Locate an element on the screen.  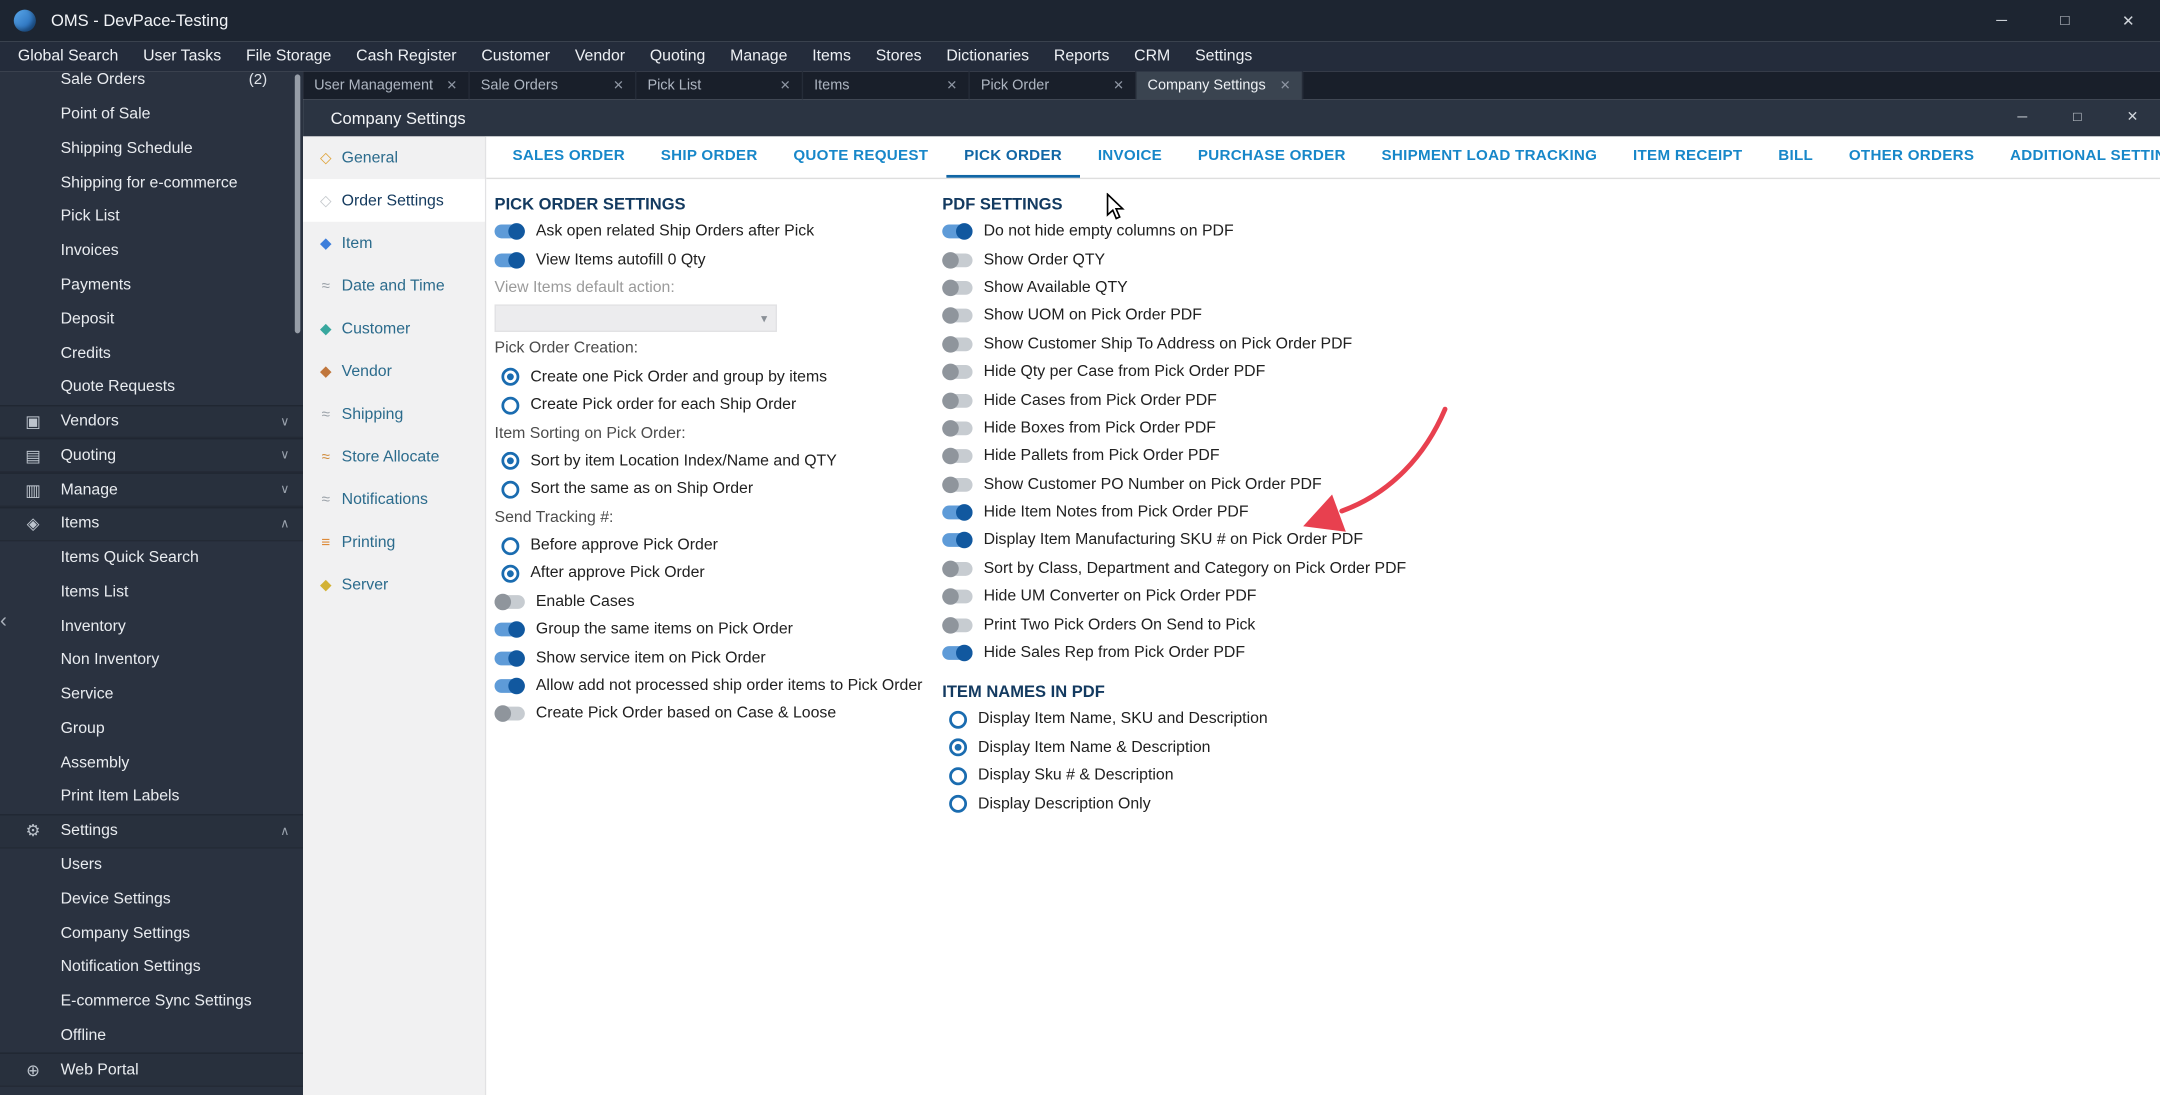
maximize-button: □ is located at coordinates (2064, 20).